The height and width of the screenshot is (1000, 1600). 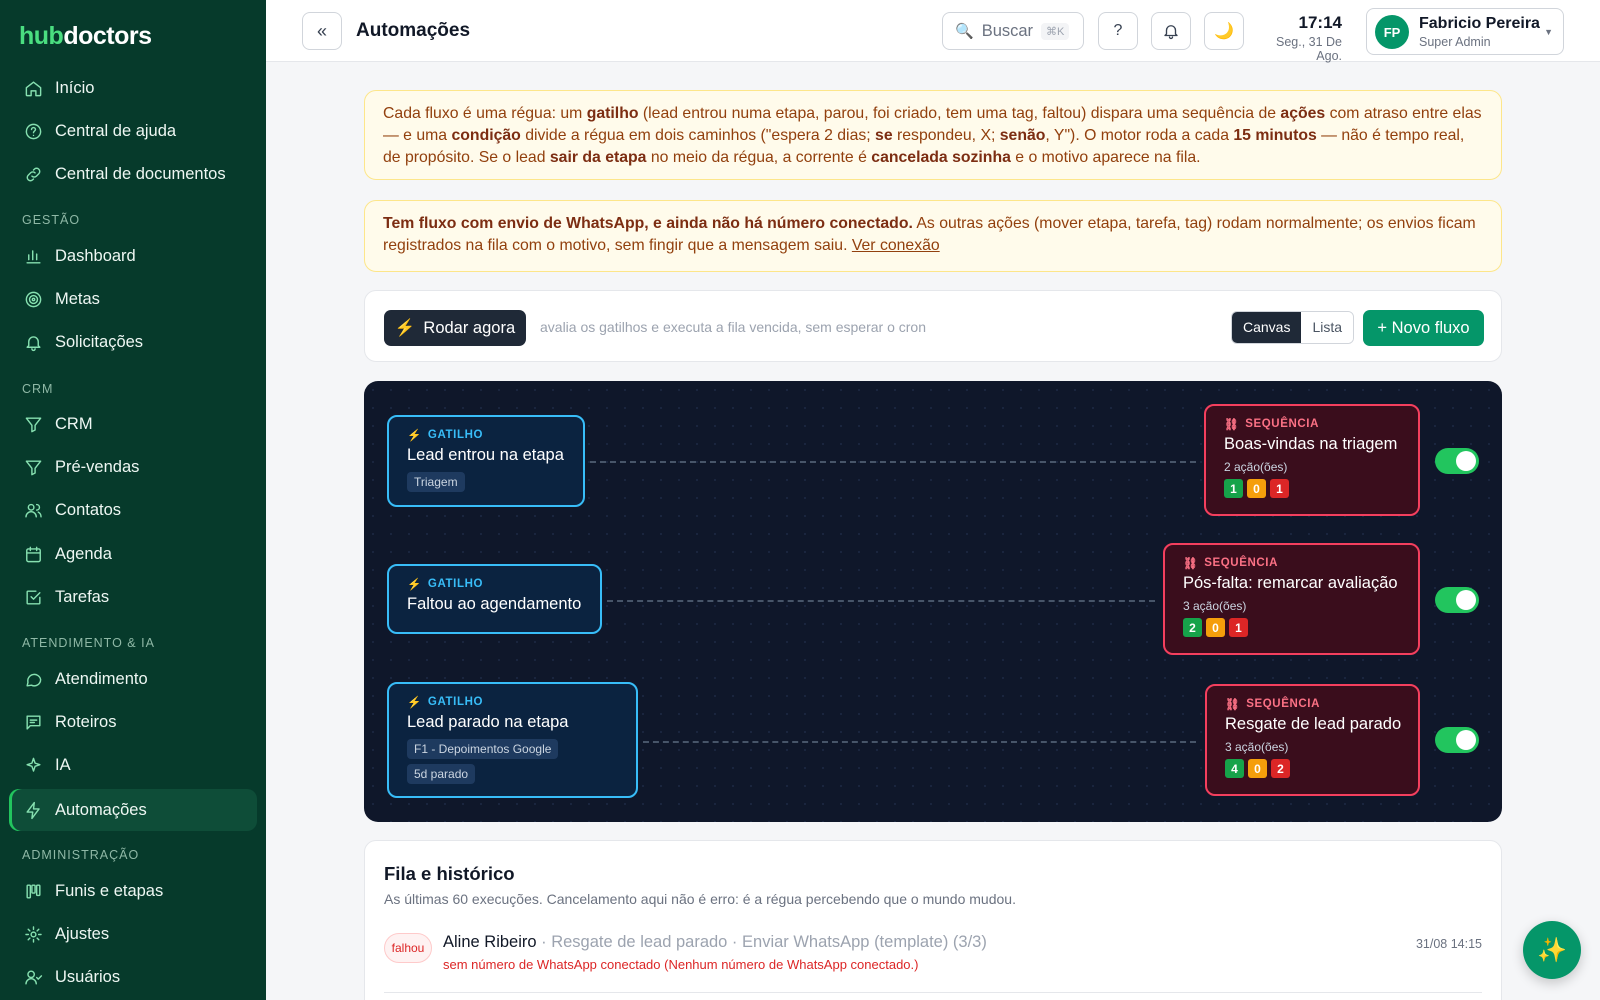 I want to click on section-crm: CRM, so click(x=38, y=389).